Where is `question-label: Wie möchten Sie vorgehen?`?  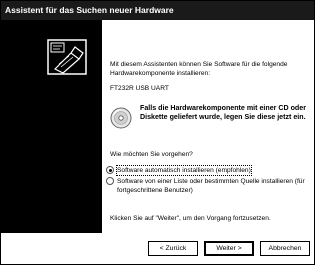 question-label: Wie möchten Sie vorgehen? is located at coordinates (151, 154).